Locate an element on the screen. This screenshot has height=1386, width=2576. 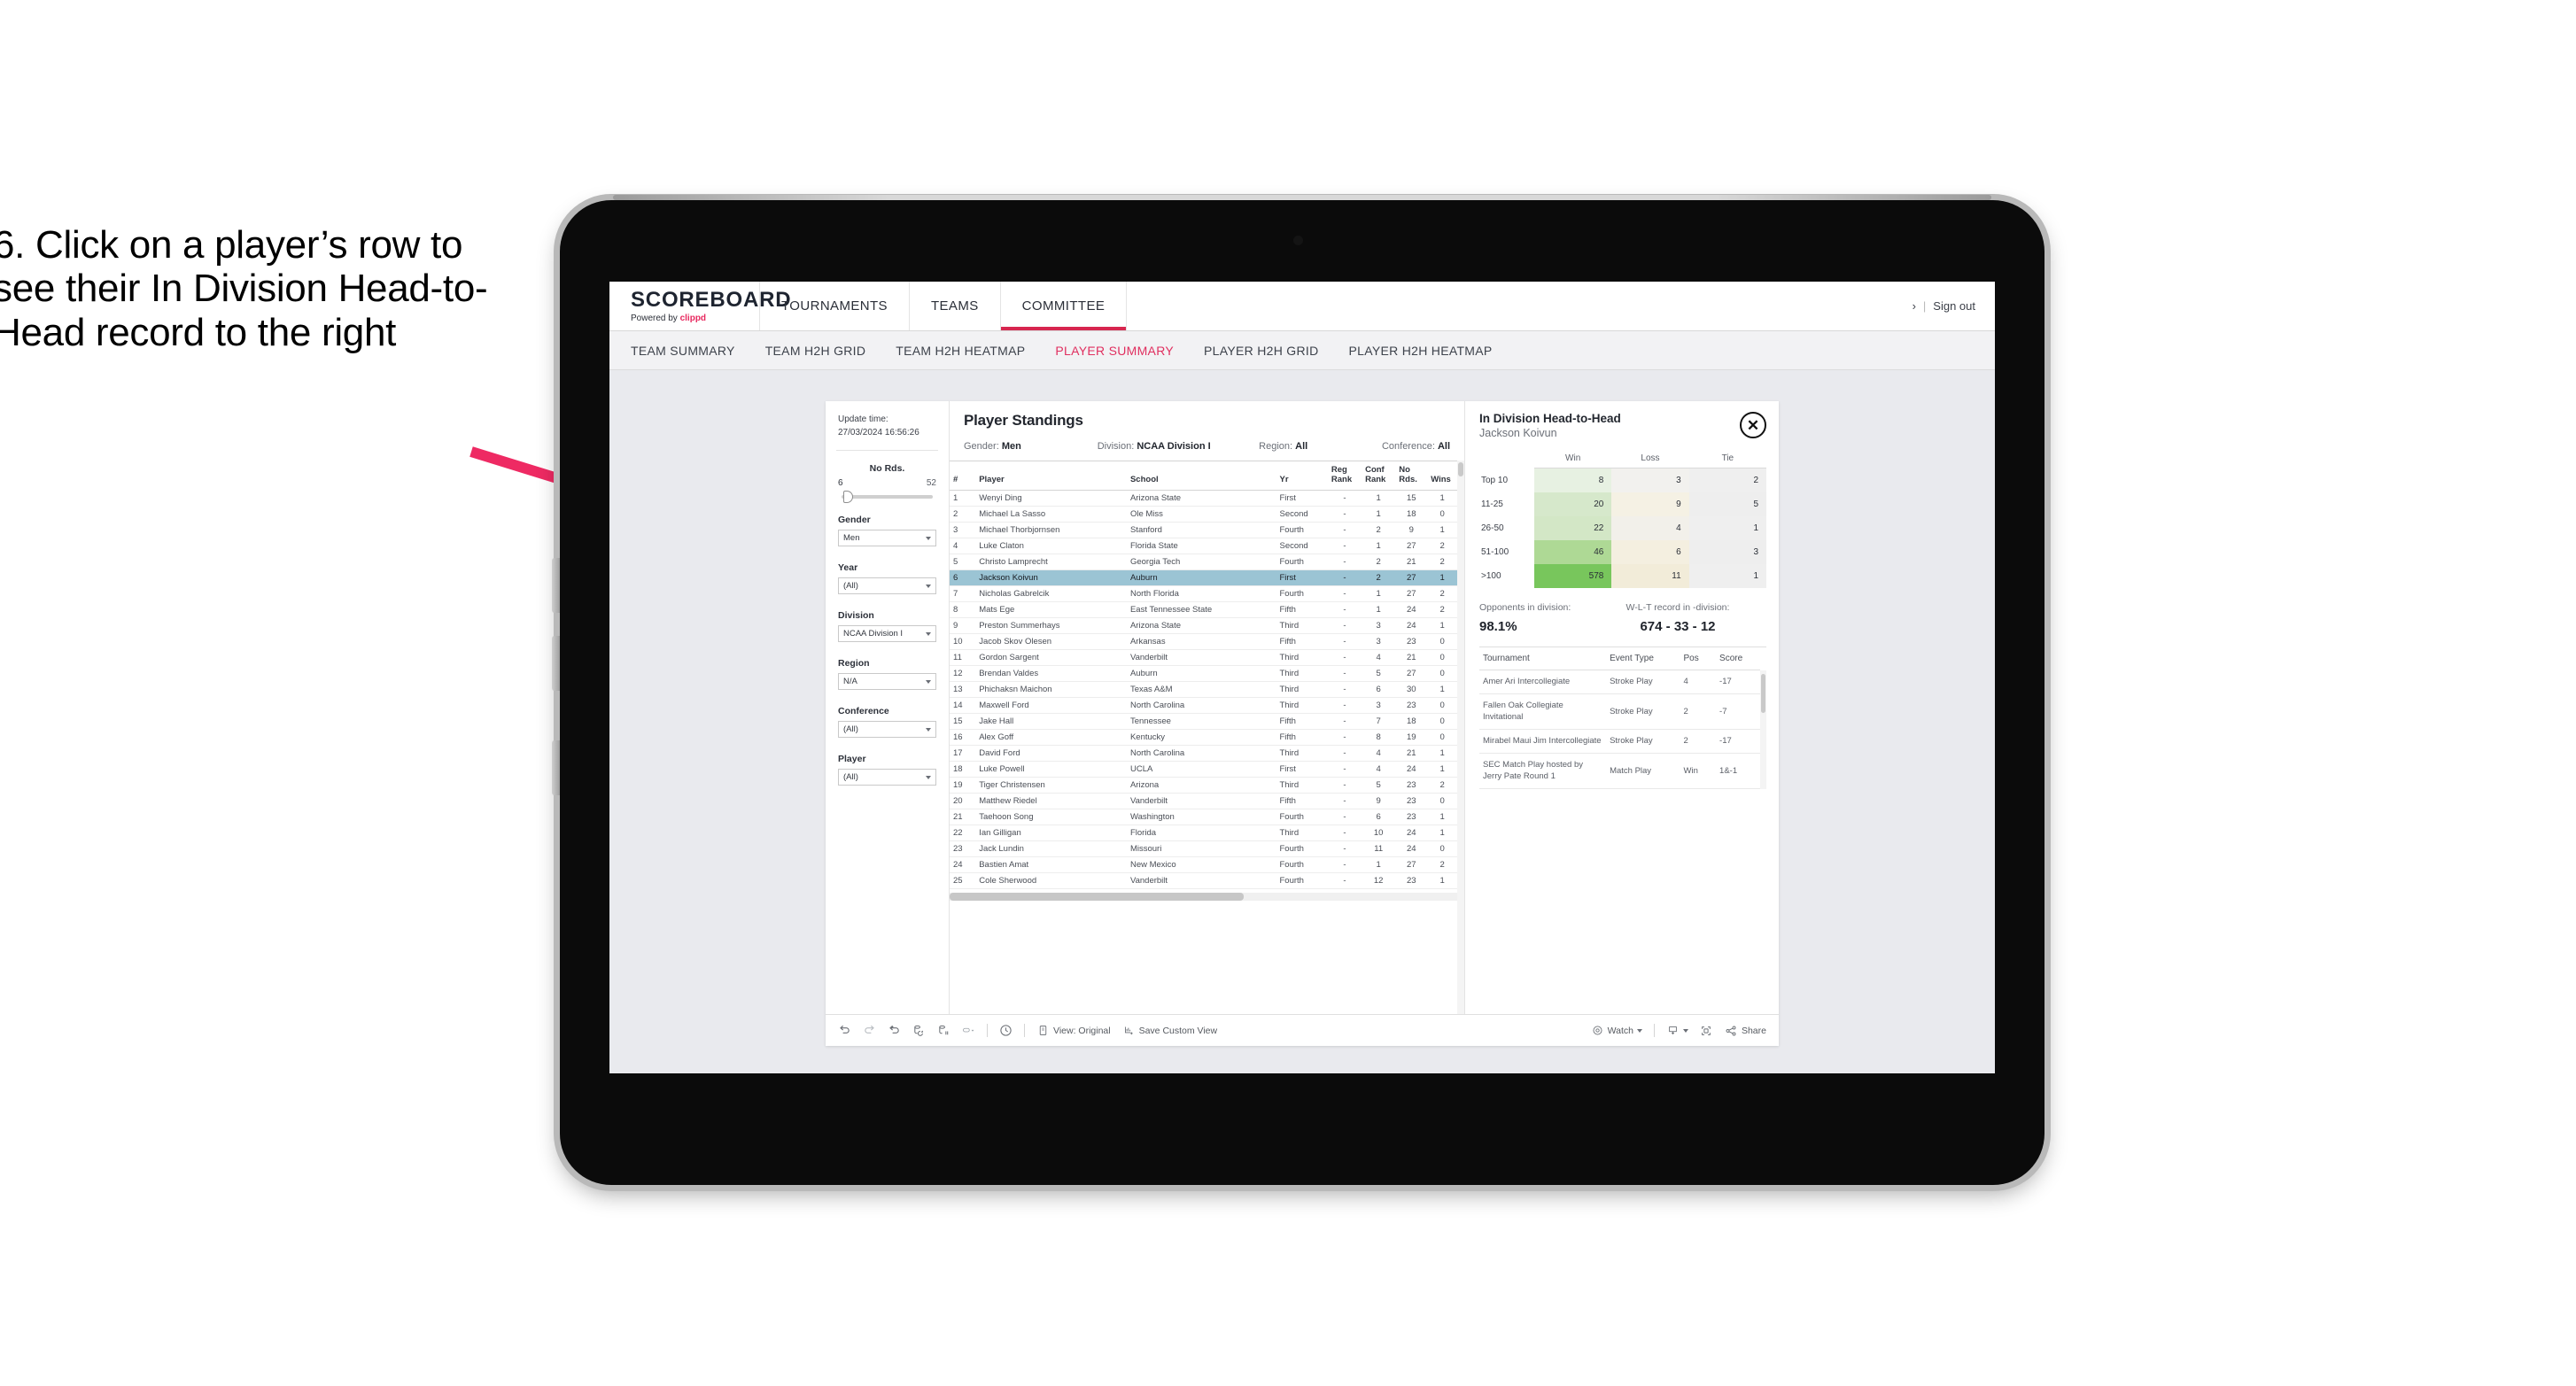
table-row: 6 Jackson Koivun Auburn First -2 27 1 is located at coordinates (1203, 577).